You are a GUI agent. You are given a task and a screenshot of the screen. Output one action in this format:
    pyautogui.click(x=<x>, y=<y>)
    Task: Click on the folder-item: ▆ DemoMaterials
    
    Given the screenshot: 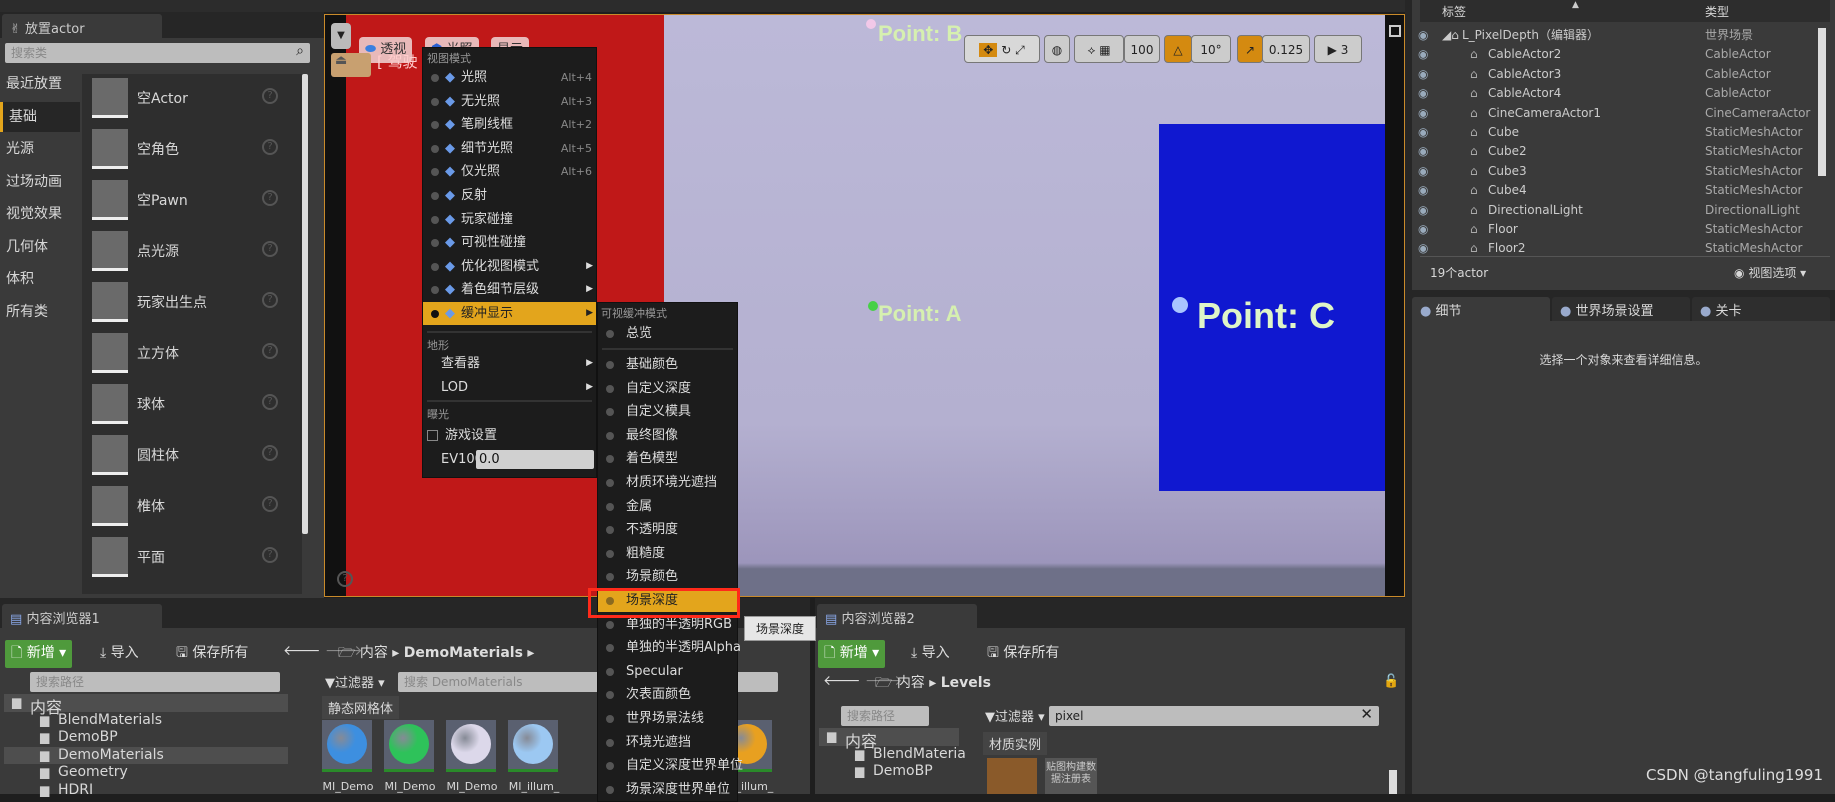 What is the action you would take?
    pyautogui.click(x=146, y=755)
    